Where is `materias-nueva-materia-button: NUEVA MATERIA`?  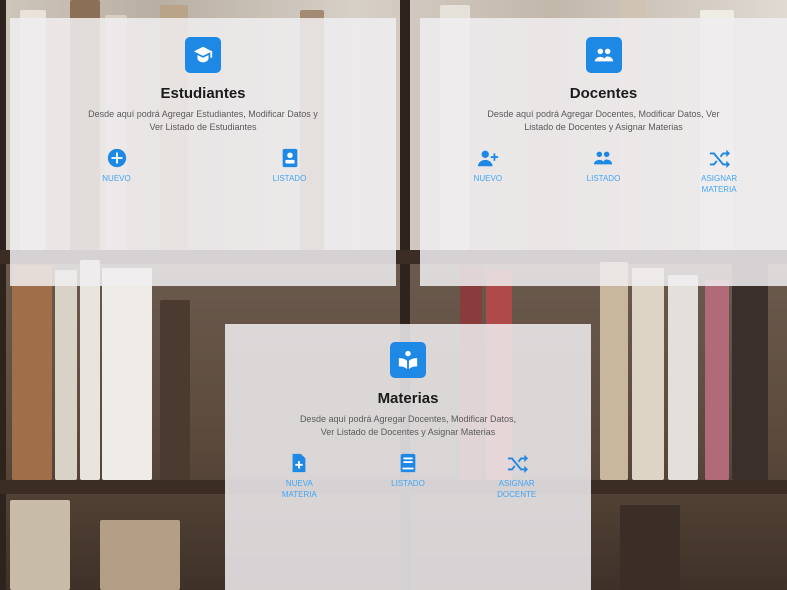
materias-nueva-materia-button: NUEVA MATERIA is located at coordinates (299, 476).